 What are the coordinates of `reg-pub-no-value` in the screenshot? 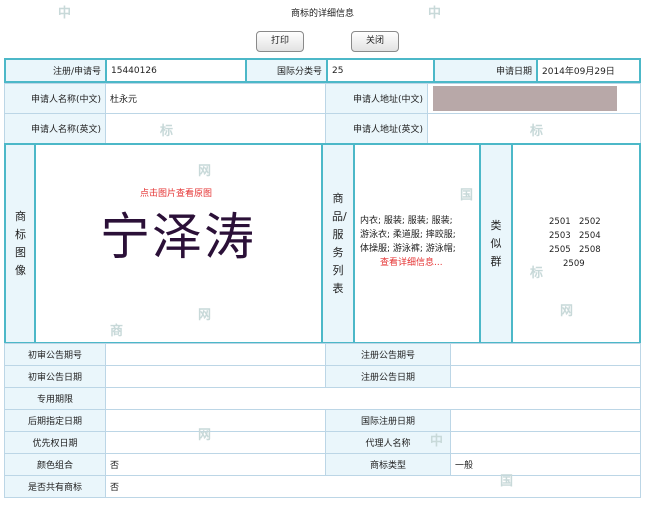 It's located at (545, 354).